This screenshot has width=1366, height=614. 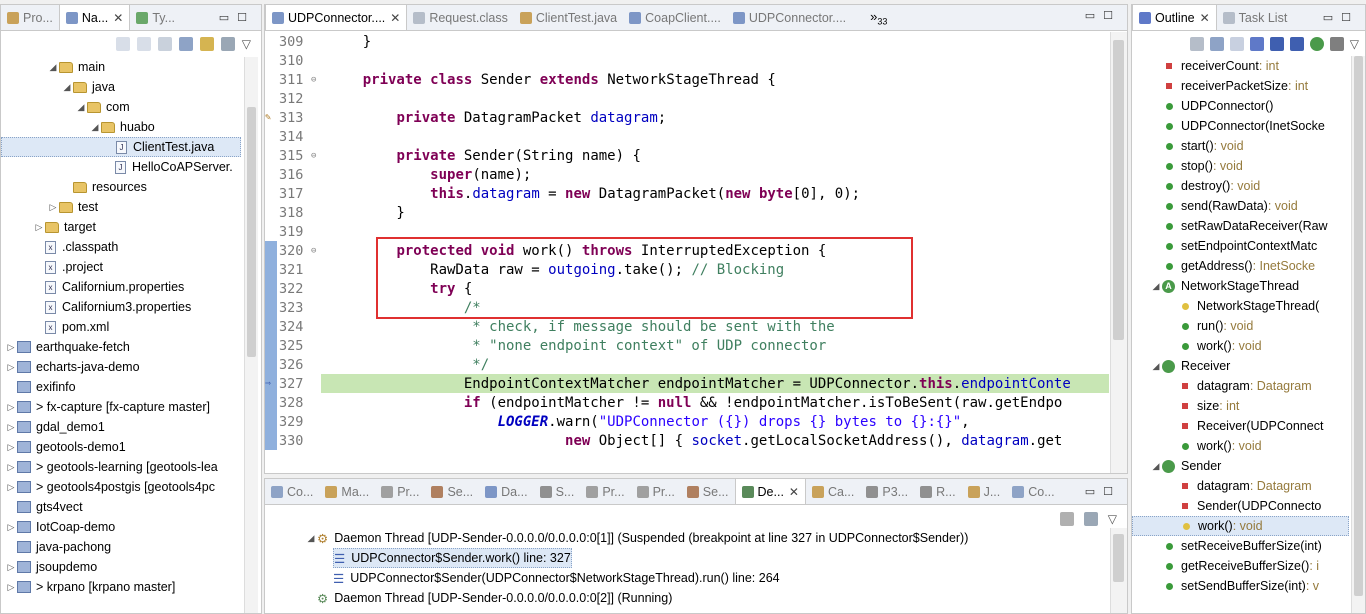 What do you see at coordinates (568, 17) in the screenshot?
I see `editor-tab-2: ClientTest.java` at bounding box center [568, 17].